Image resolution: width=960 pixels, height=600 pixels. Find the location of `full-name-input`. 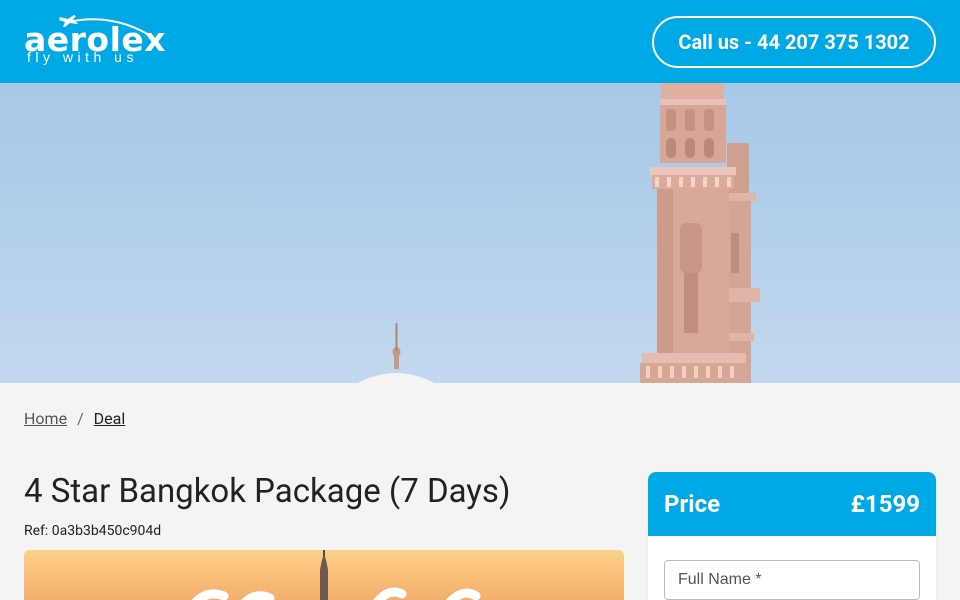

full-name-input is located at coordinates (792, 580).